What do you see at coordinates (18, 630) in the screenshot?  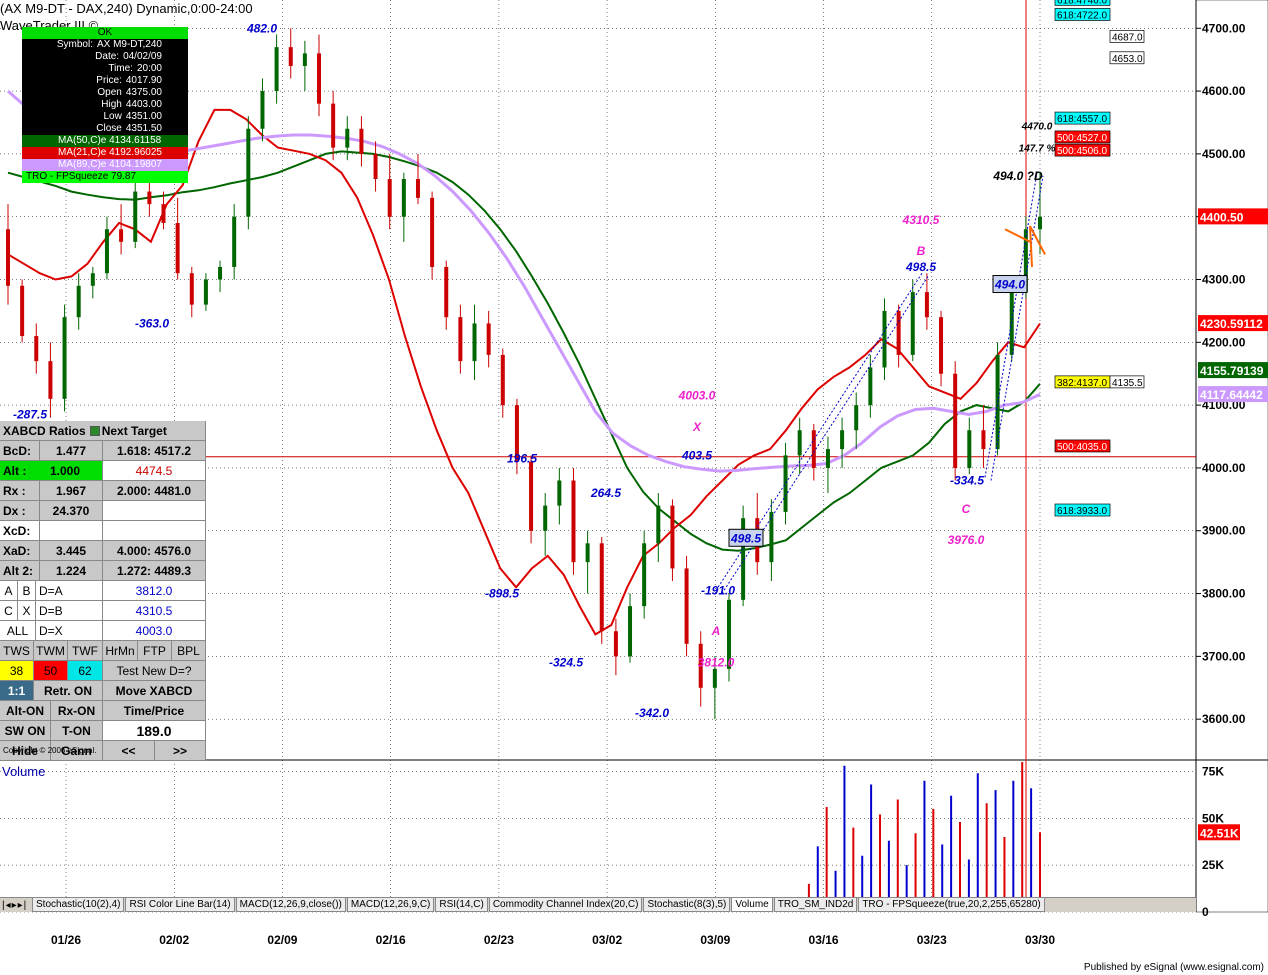 I see `all-button: ALL` at bounding box center [18, 630].